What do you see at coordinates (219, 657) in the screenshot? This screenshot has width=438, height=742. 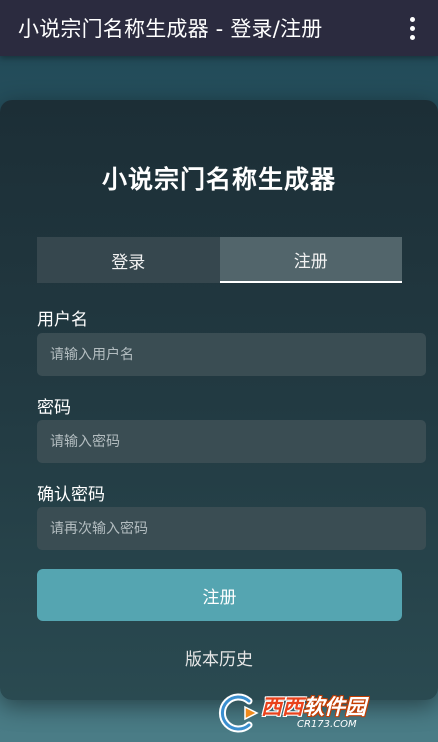 I see `version-history-link: 版本历史` at bounding box center [219, 657].